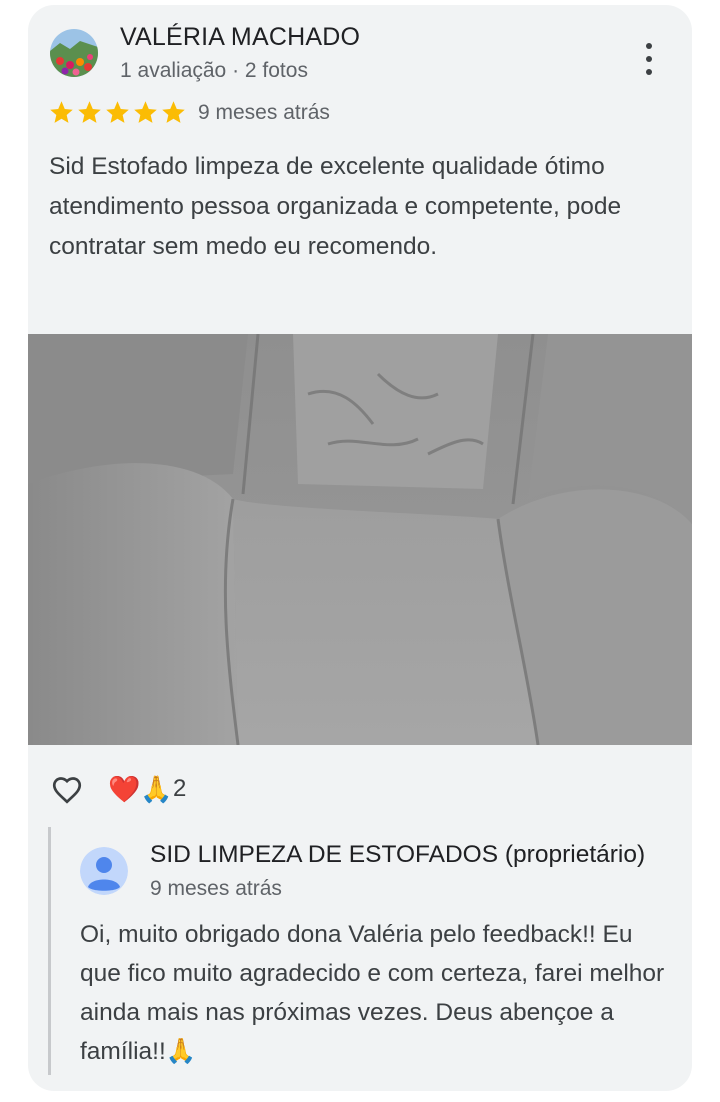  Describe the element at coordinates (214, 70) in the screenshot. I see `reviewer-meta: 1 avaliação · 2 fotos` at that location.